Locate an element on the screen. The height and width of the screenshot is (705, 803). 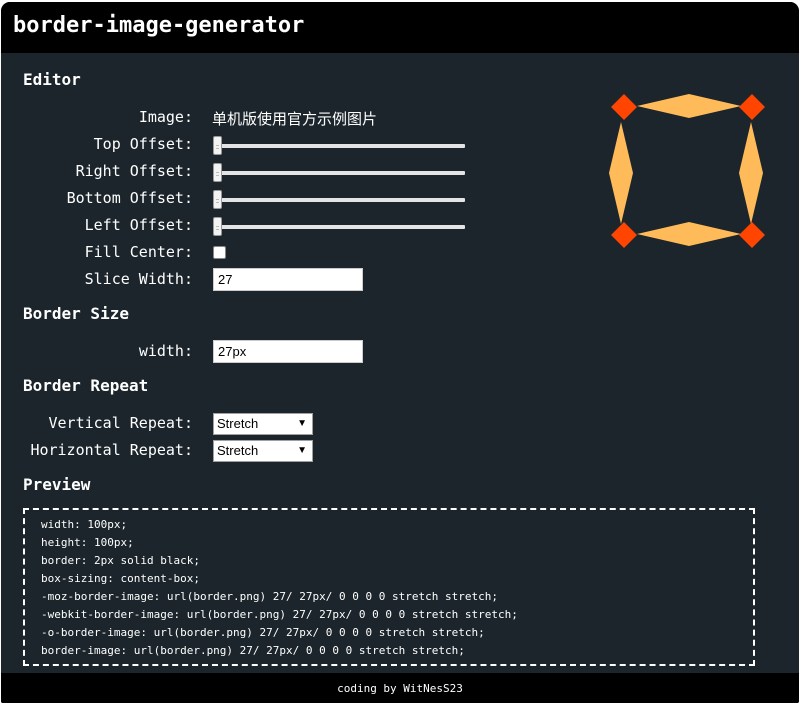
left-offset-label: Left Offset: is located at coordinates (138, 225).